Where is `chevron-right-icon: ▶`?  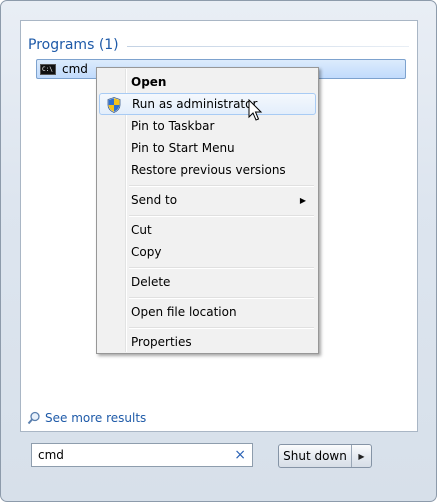 chevron-right-icon: ▶ is located at coordinates (361, 456).